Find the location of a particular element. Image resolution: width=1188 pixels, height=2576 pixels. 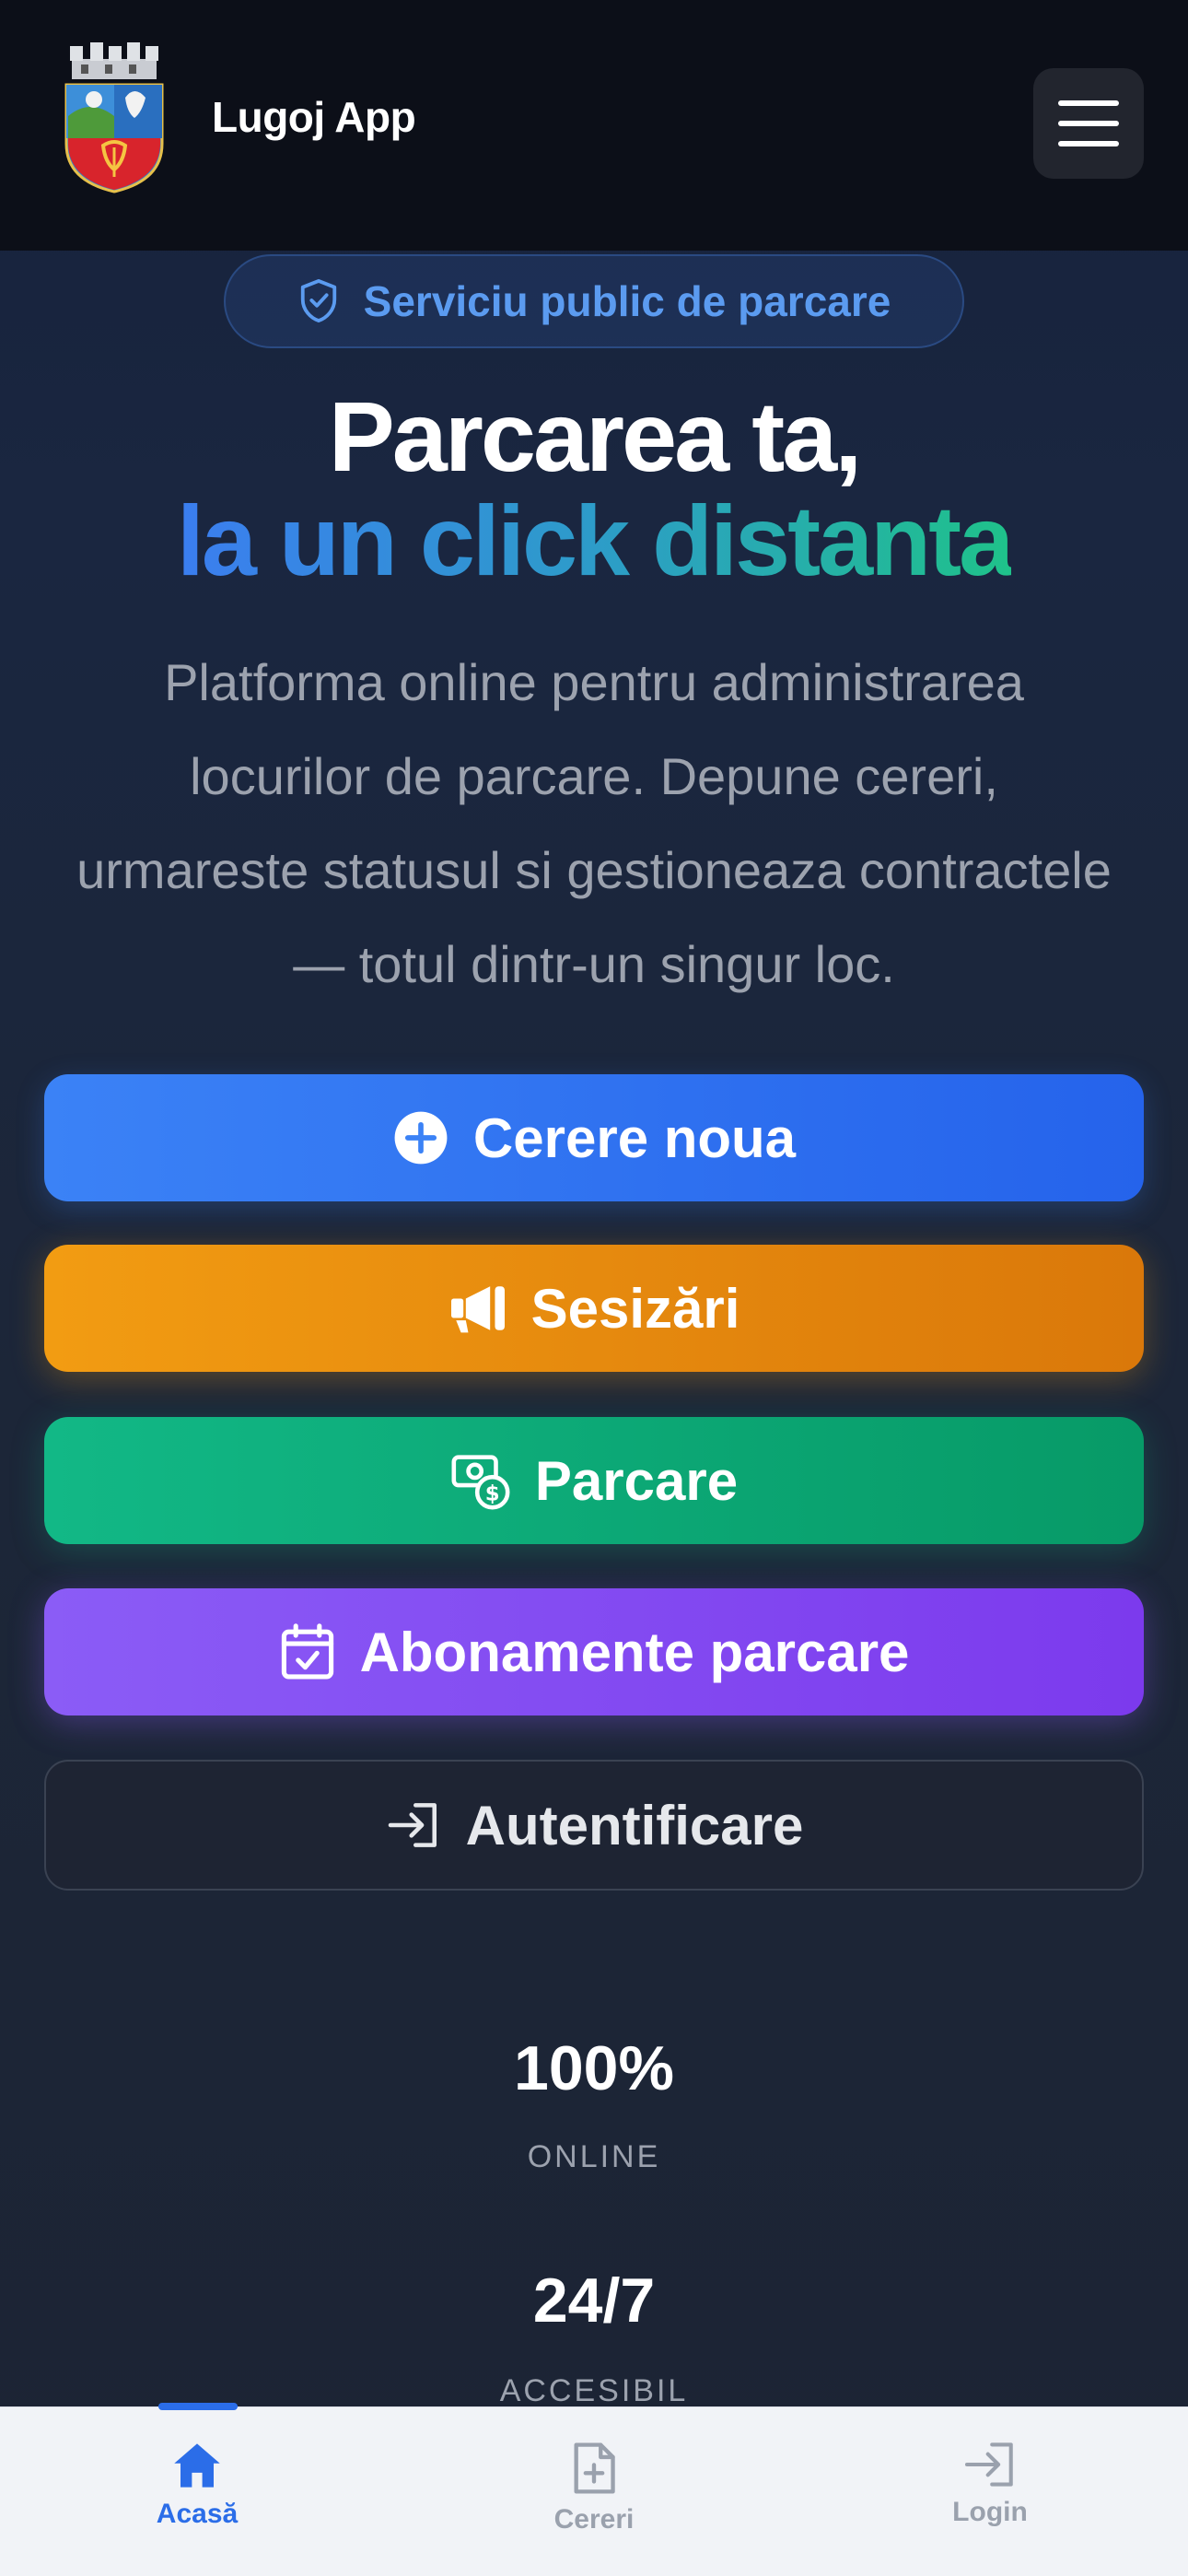

reports-button: Sesizări is located at coordinates (594, 1308).